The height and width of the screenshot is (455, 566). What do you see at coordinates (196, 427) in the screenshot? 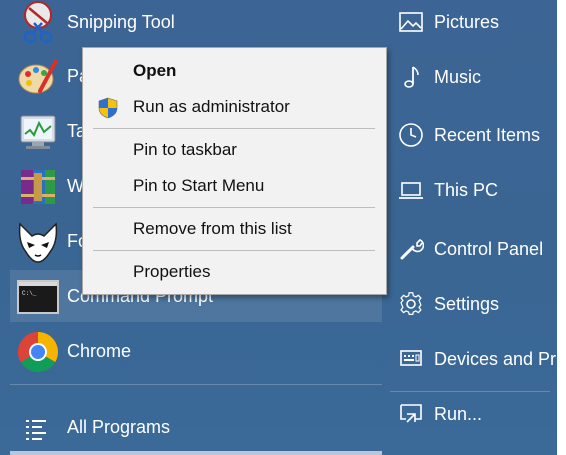
I see `all-programs-button: All Programs` at bounding box center [196, 427].